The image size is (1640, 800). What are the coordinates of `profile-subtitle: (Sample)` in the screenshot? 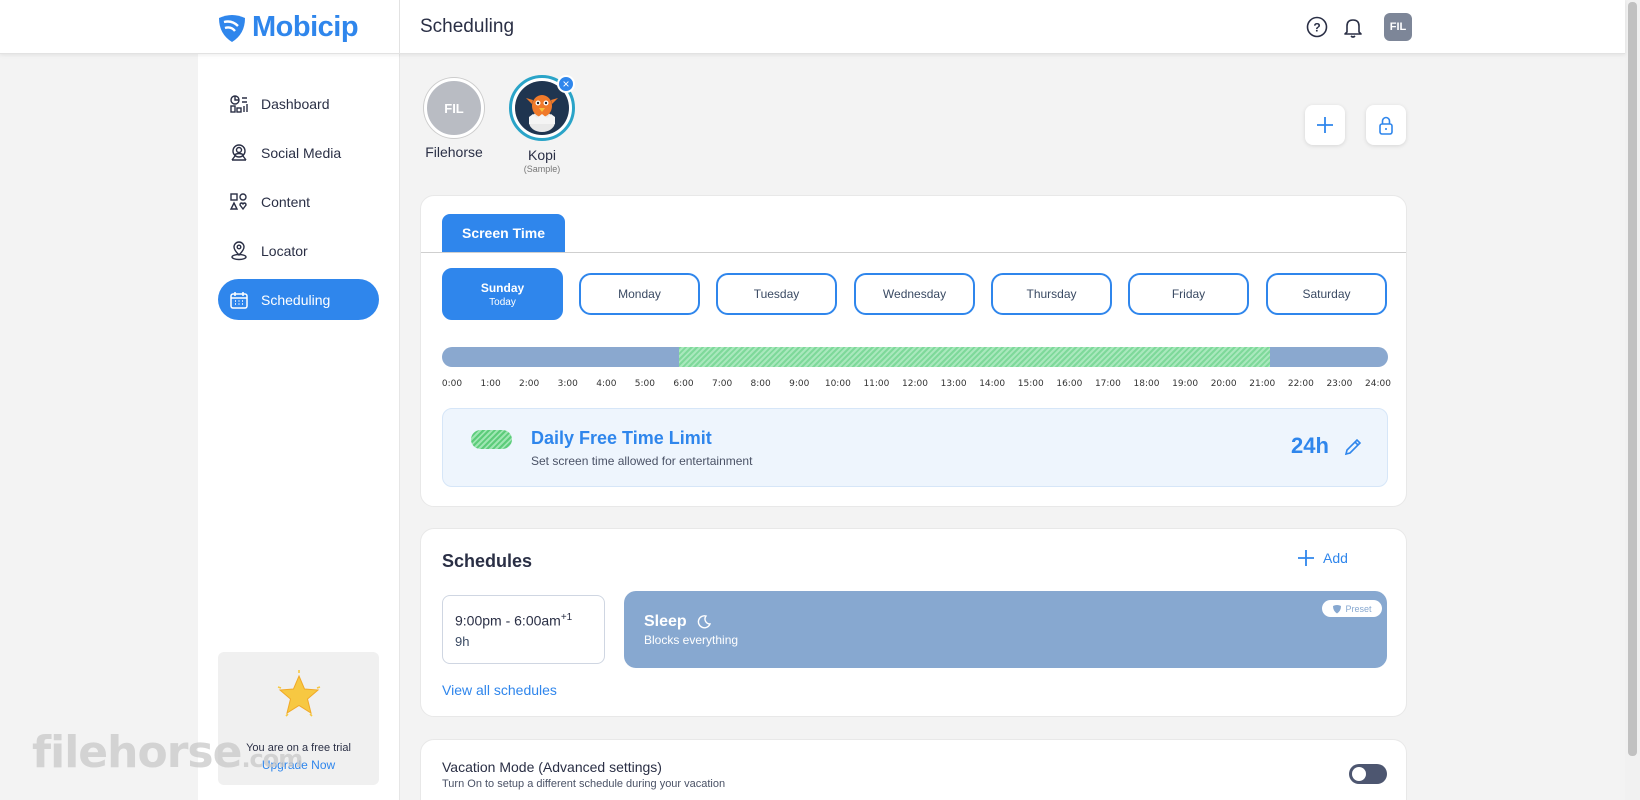 It's located at (542, 169).